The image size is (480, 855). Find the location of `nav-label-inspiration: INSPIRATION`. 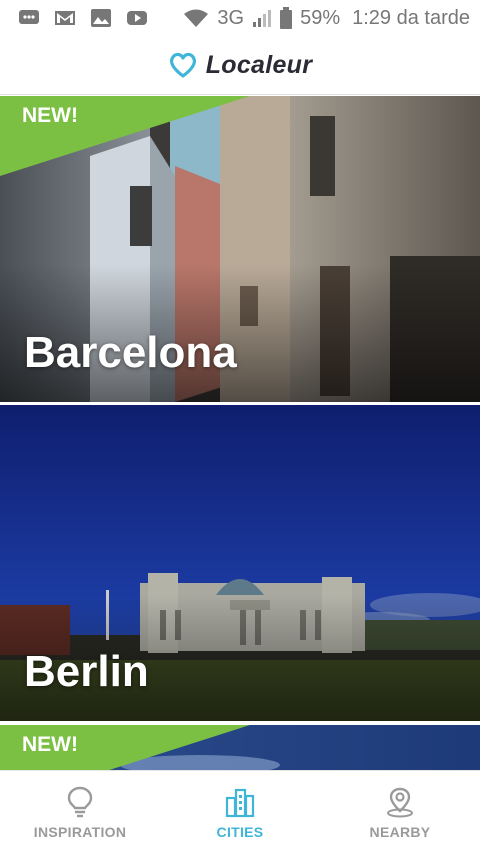

nav-label-inspiration: INSPIRATION is located at coordinates (80, 832).